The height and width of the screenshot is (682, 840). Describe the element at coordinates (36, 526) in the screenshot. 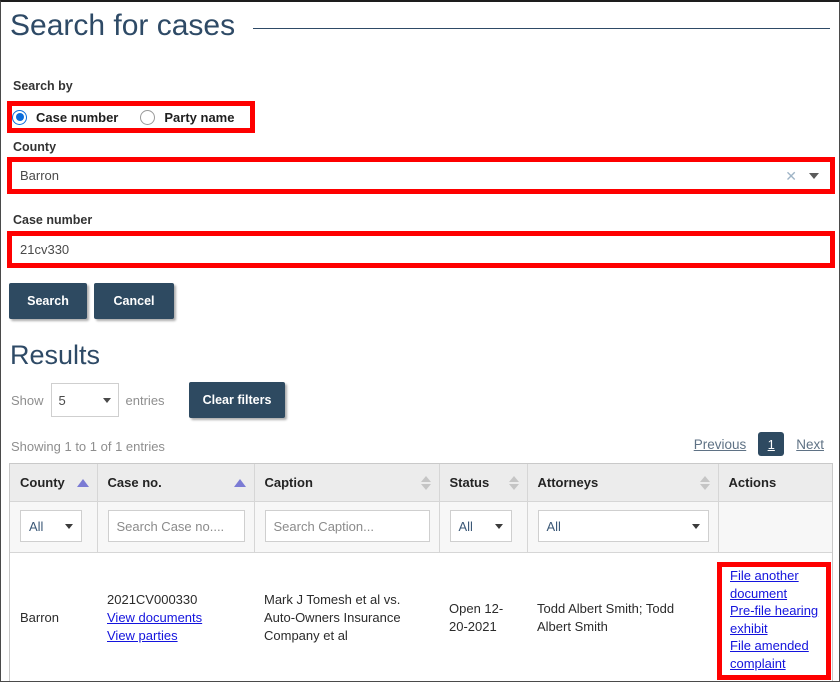

I see `filter-county-value: All` at that location.